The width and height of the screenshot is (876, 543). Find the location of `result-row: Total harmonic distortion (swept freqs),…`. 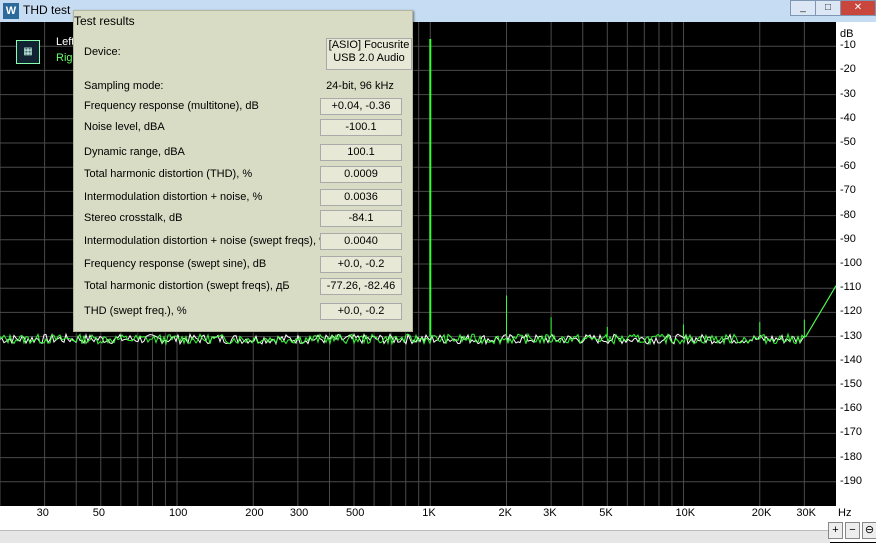

result-row: Total harmonic distortion (swept freqs),… is located at coordinates (244, 287).